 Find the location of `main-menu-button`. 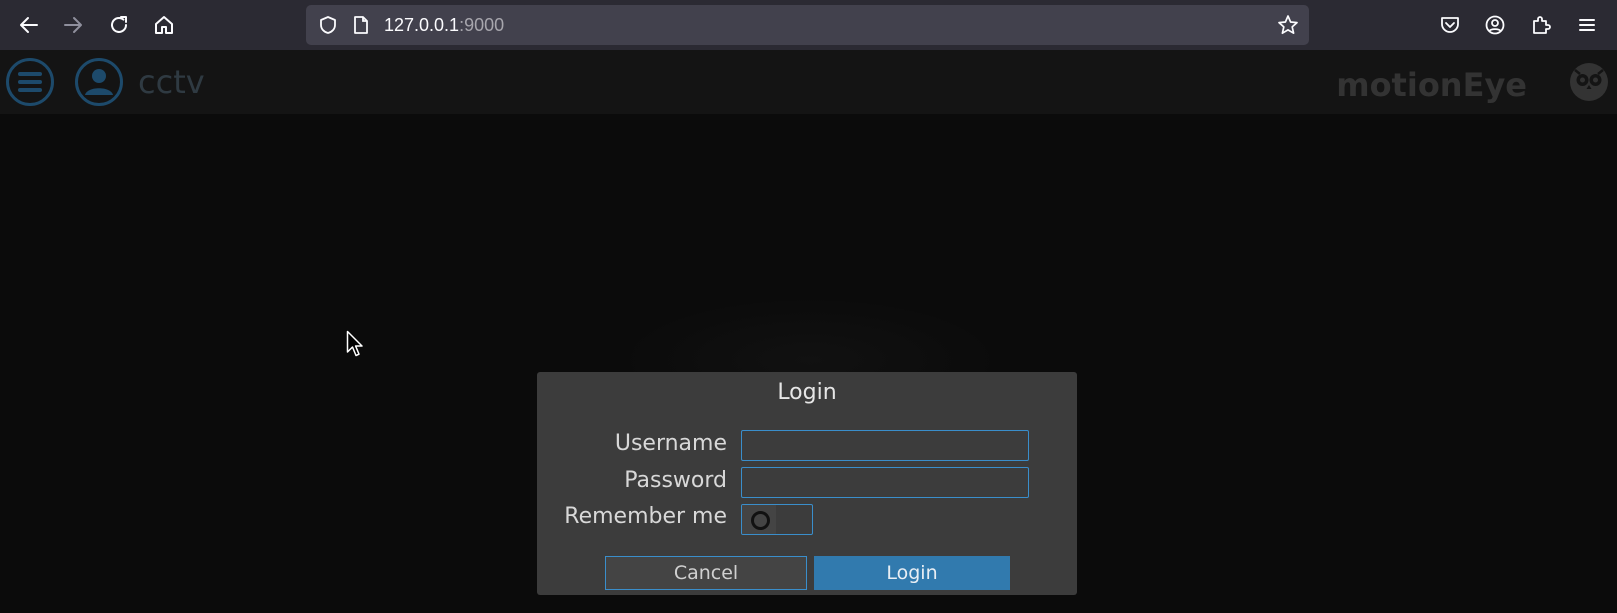

main-menu-button is located at coordinates (30, 82).